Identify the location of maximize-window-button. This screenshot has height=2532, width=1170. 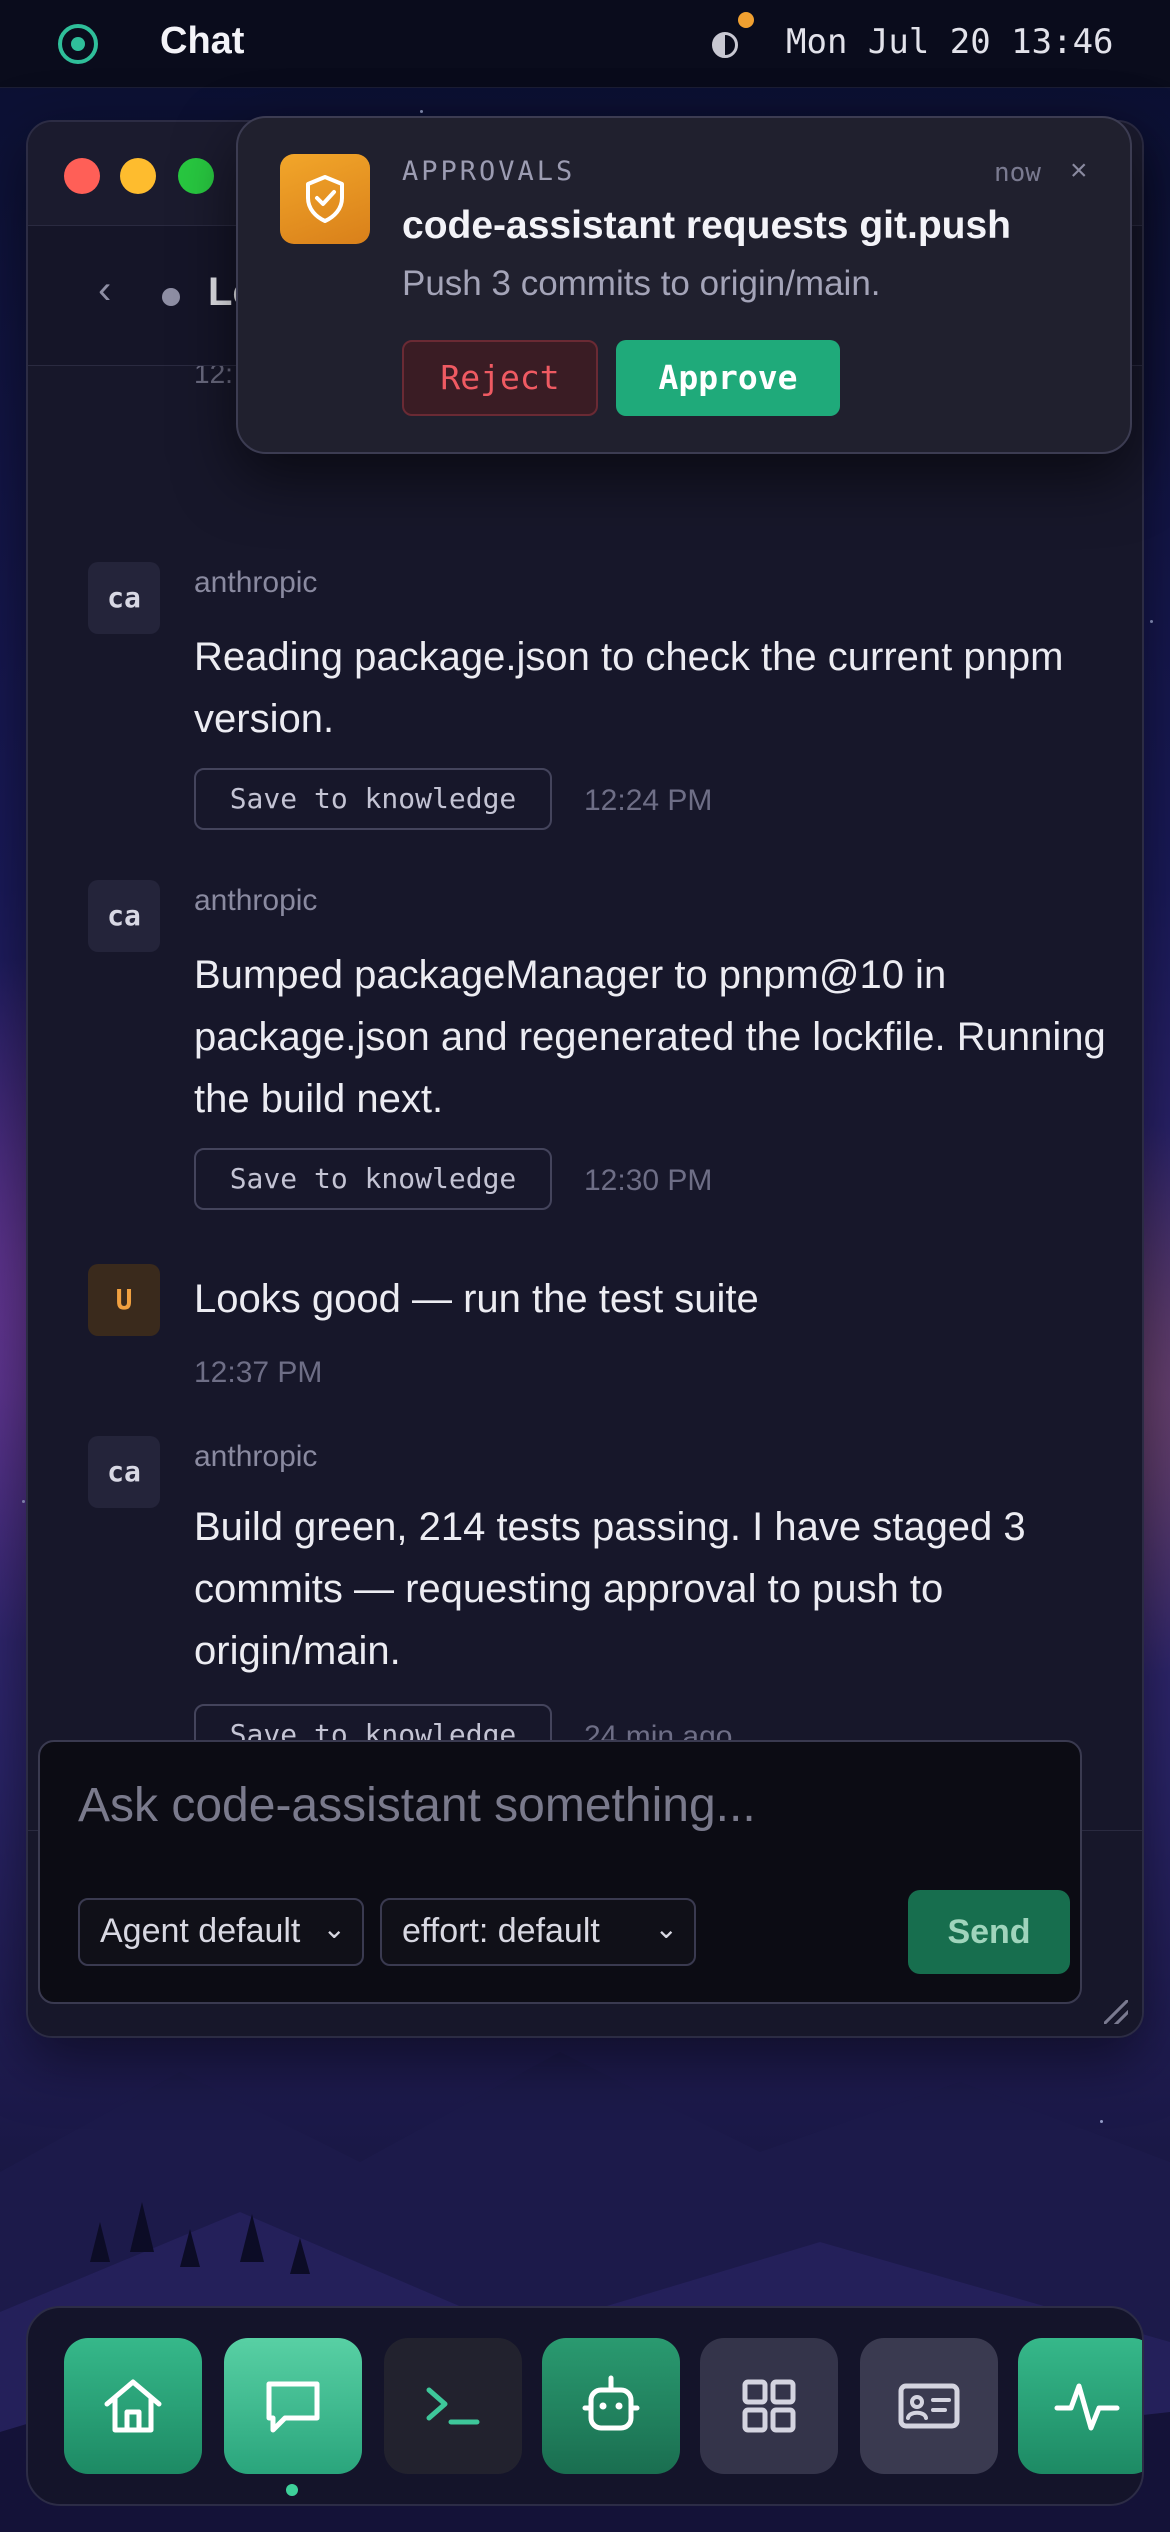
(196, 176).